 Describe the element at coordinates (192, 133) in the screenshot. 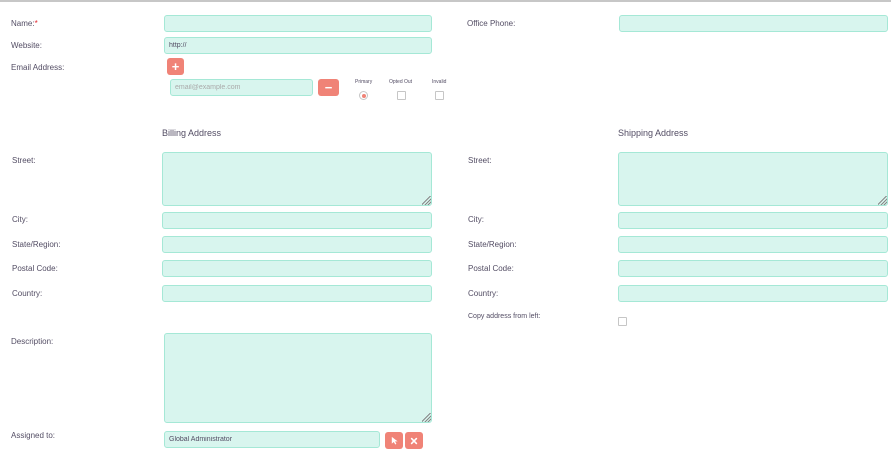

I see `billing-address-heading: Billing Address` at that location.